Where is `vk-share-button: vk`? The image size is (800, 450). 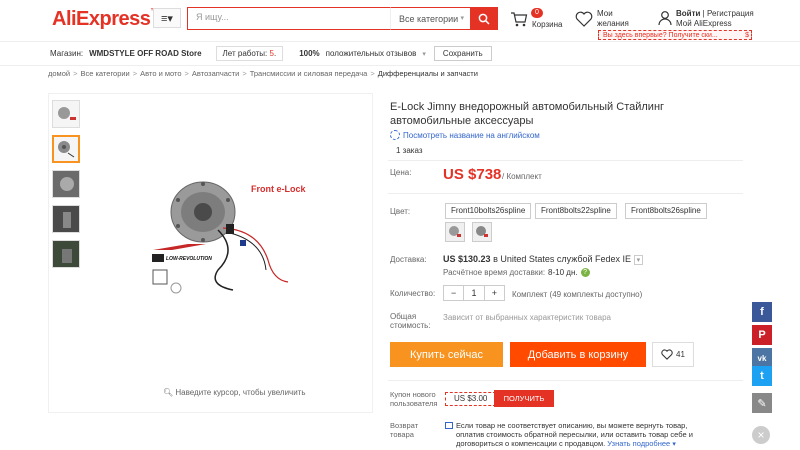 vk-share-button: vk is located at coordinates (762, 358).